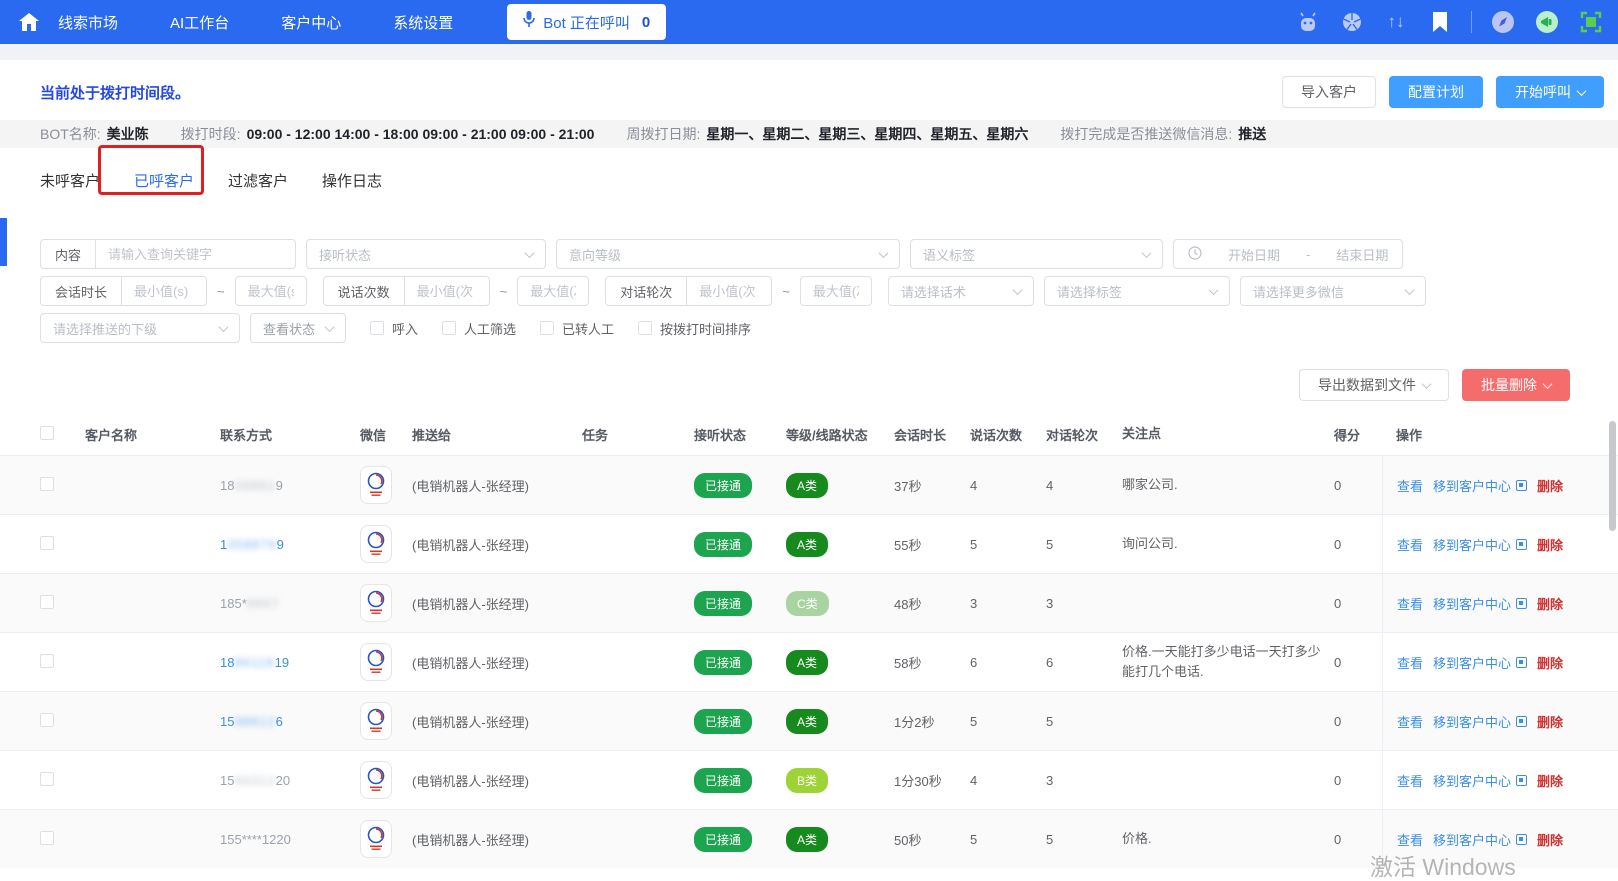 The width and height of the screenshot is (1618, 881). What do you see at coordinates (553, 291) in the screenshot?
I see `speak-max-input` at bounding box center [553, 291].